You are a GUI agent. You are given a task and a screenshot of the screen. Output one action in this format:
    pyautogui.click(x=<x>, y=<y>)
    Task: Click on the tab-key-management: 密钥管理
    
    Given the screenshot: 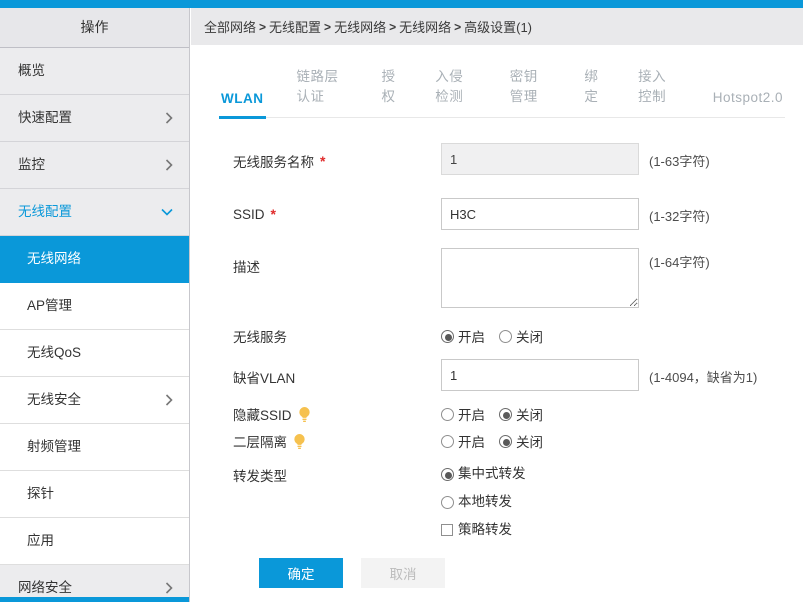 What is the action you would take?
    pyautogui.click(x=531, y=91)
    